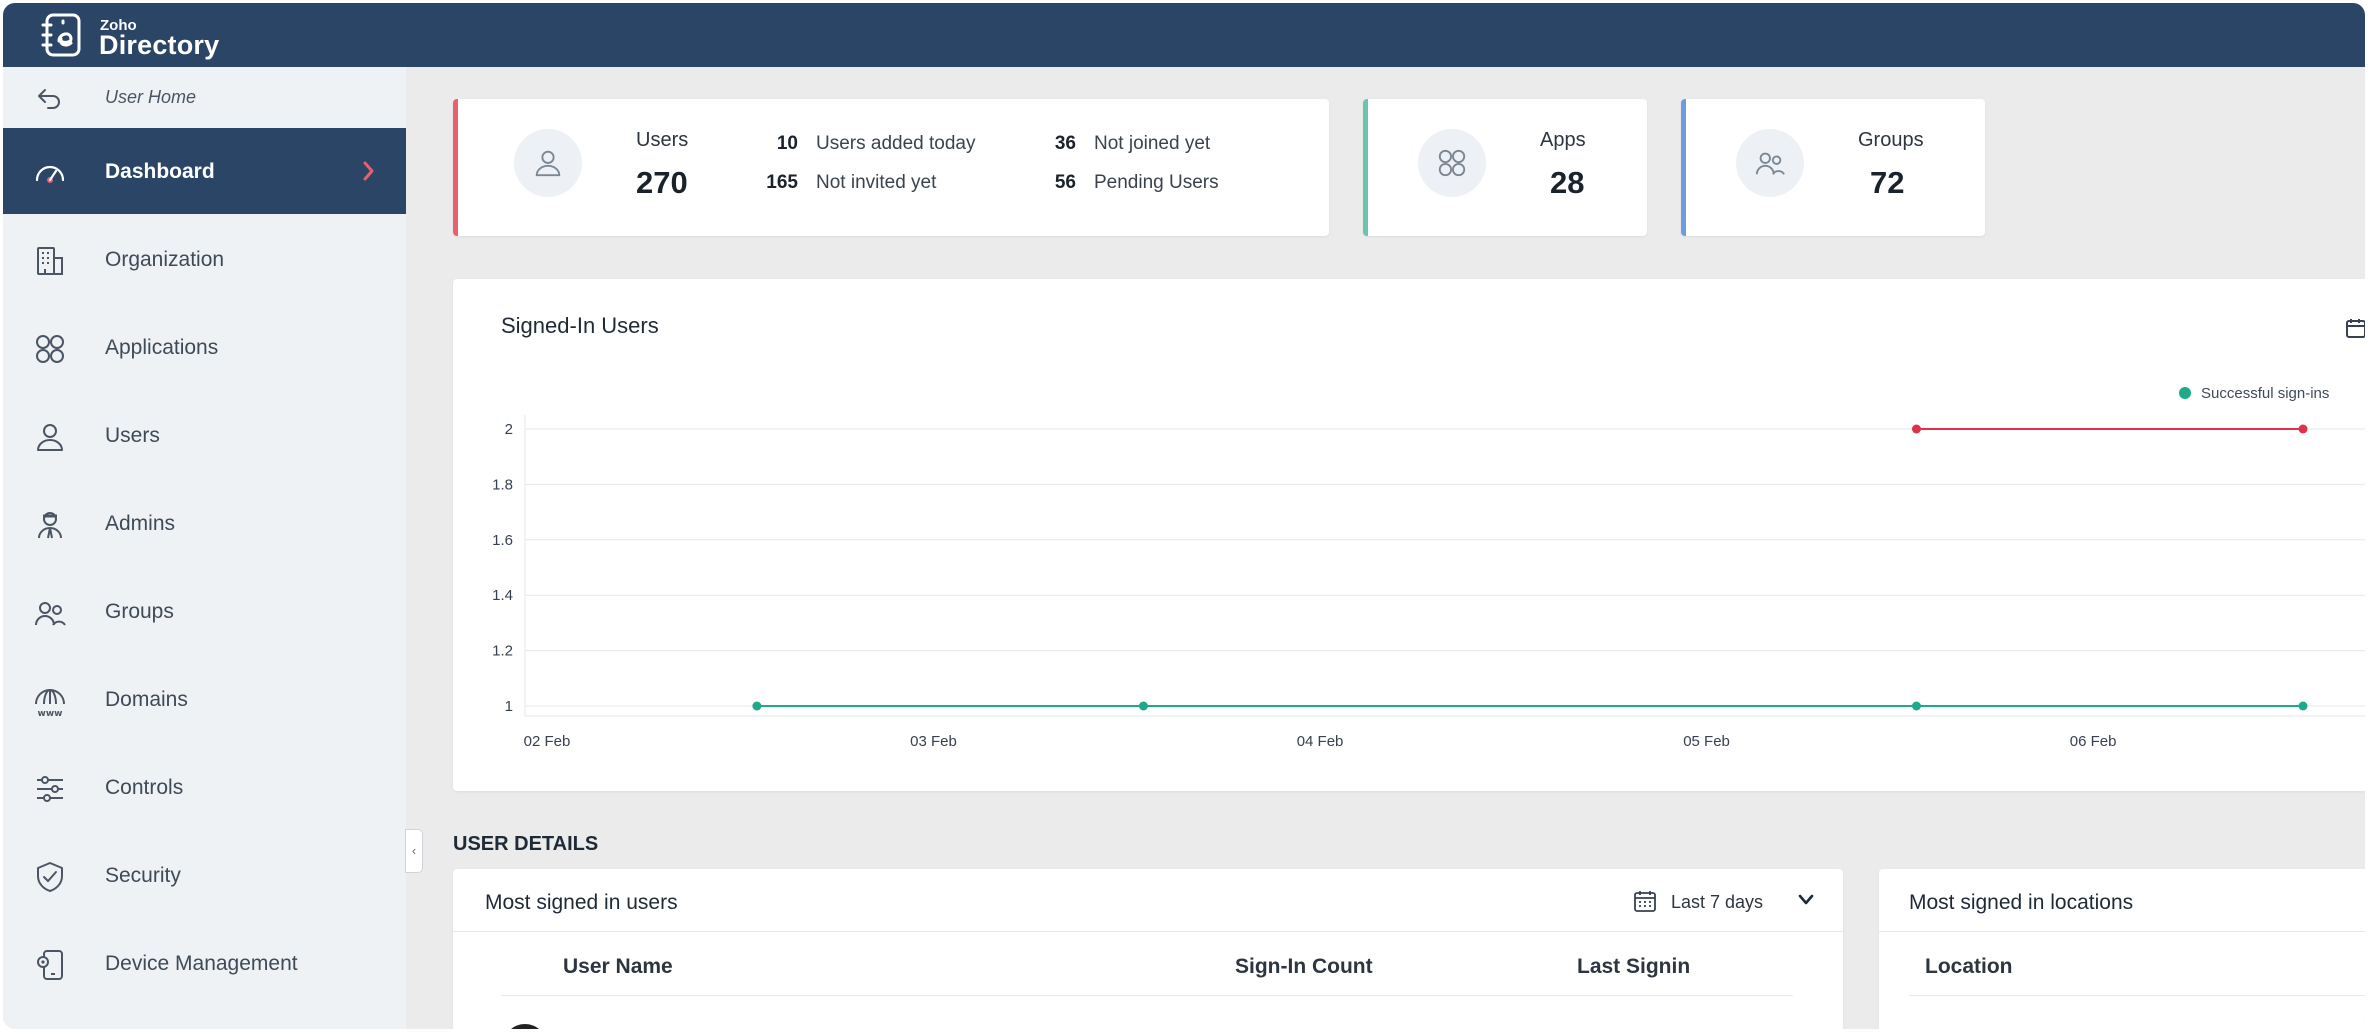 Image resolution: width=2368 pixels, height=1032 pixels. I want to click on most-signed-locations-card: Most signed in locations Location, so click(2122, 949).